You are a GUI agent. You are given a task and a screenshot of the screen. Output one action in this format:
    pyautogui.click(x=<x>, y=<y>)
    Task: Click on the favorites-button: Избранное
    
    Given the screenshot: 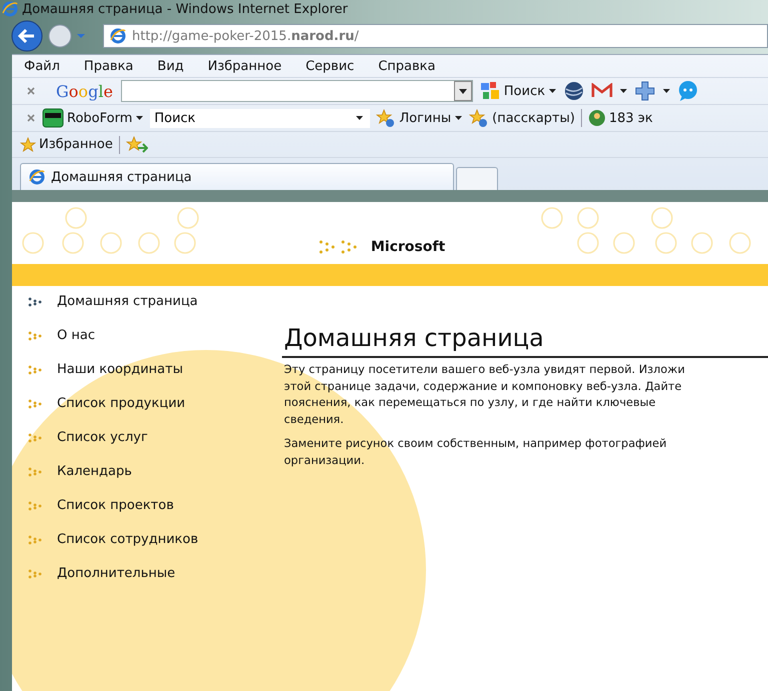 What is the action you would take?
    pyautogui.click(x=66, y=144)
    